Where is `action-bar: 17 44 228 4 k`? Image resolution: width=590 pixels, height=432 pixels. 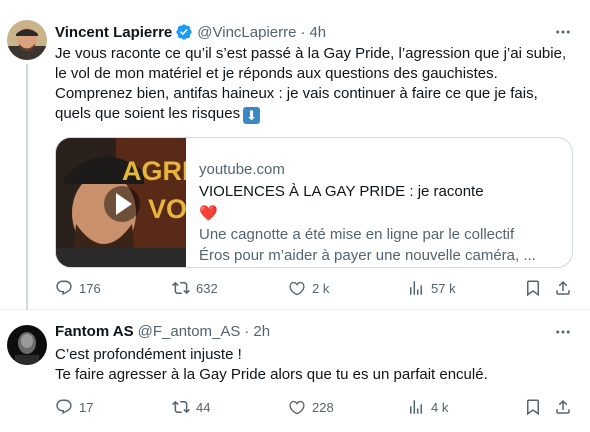
action-bar: 17 44 228 4 k is located at coordinates (315, 407).